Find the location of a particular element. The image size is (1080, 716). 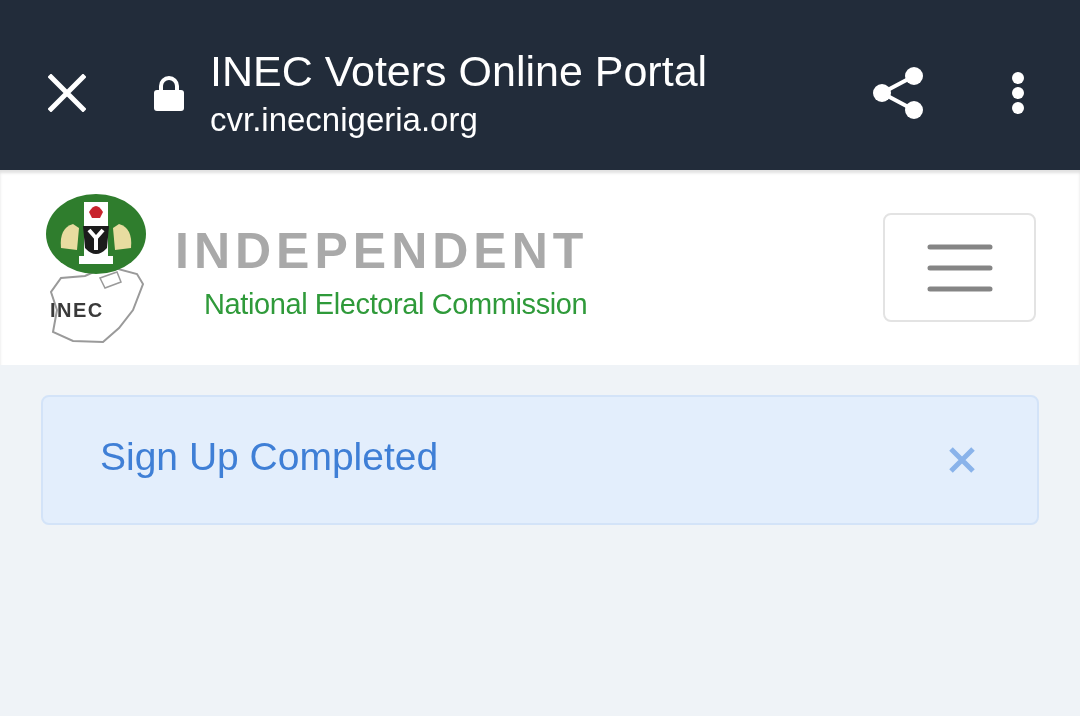

share-icon is located at coordinates (898, 93).